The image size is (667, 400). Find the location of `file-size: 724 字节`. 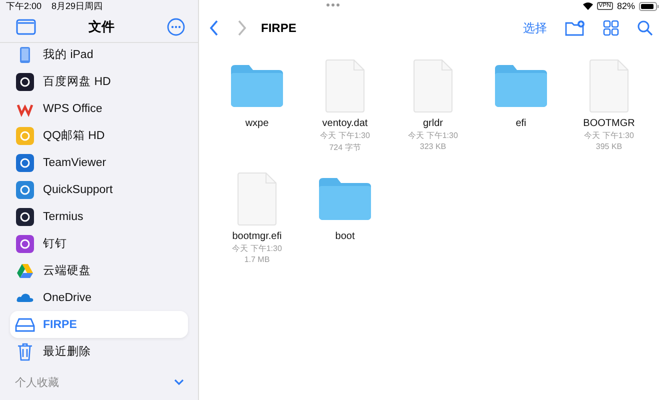

file-size: 724 字节 is located at coordinates (345, 147).